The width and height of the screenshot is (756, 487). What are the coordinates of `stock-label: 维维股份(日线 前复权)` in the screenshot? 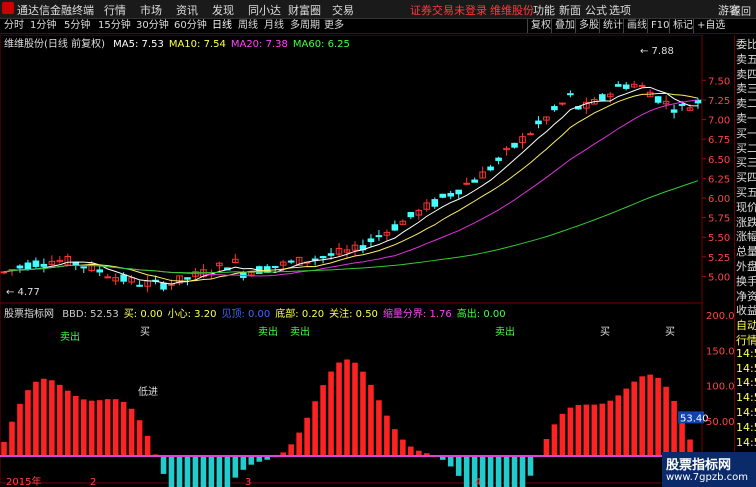 It's located at (54, 44).